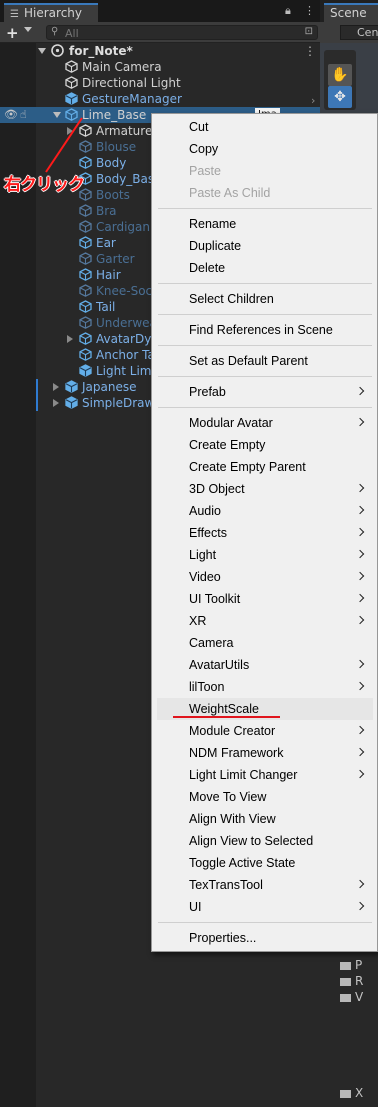  I want to click on menu-item-prefab: Prefab, so click(265, 392).